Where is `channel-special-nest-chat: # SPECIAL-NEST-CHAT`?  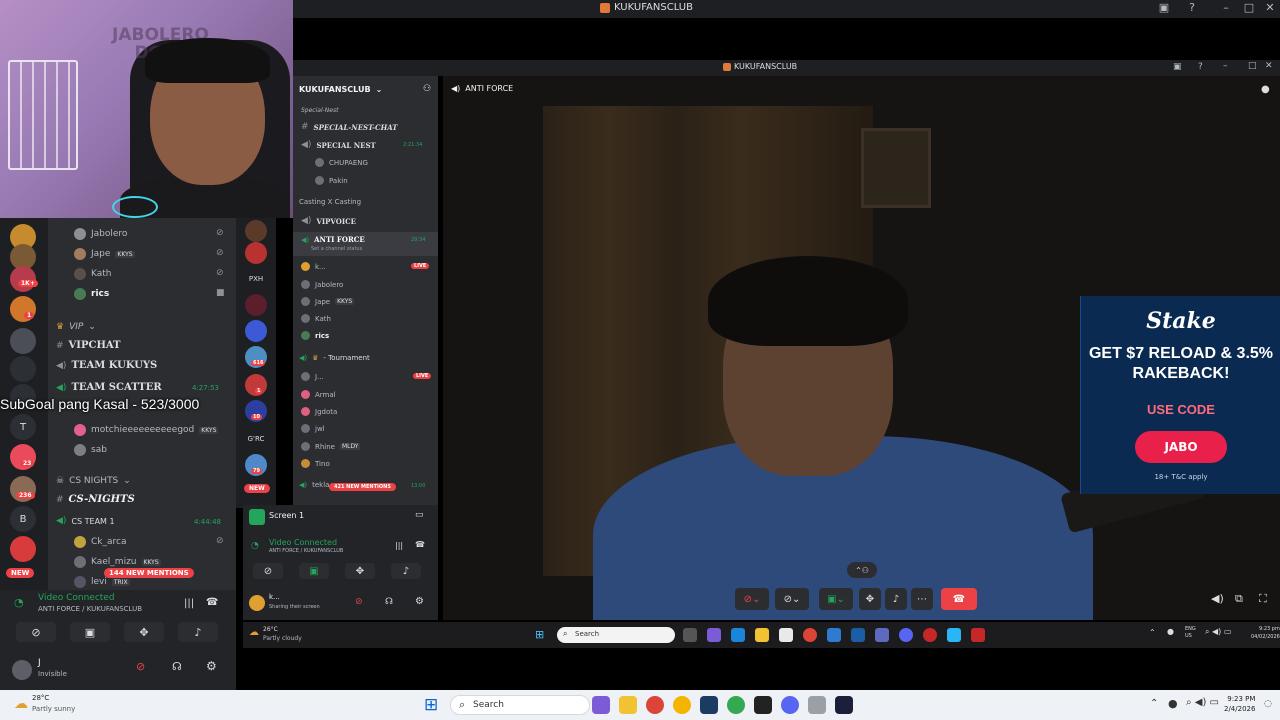 channel-special-nest-chat: # SPECIAL-NEST-CHAT is located at coordinates (349, 127).